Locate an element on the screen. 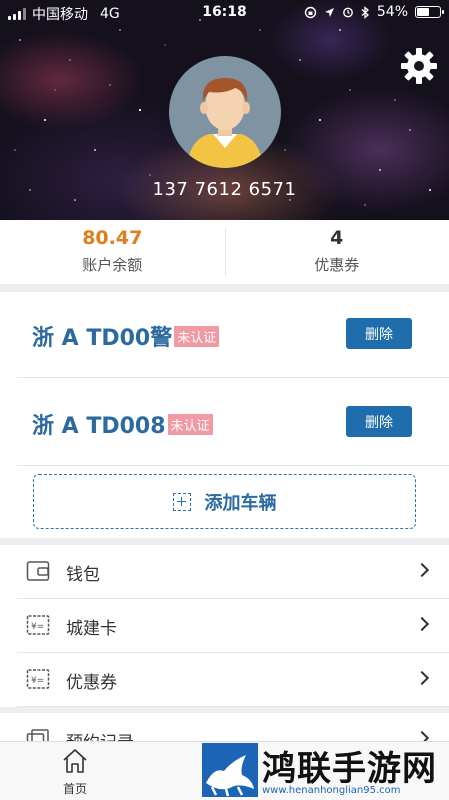 The height and width of the screenshot is (800, 449). status-bar: 中国移动 4G 16:18 54% is located at coordinates (224, 12).